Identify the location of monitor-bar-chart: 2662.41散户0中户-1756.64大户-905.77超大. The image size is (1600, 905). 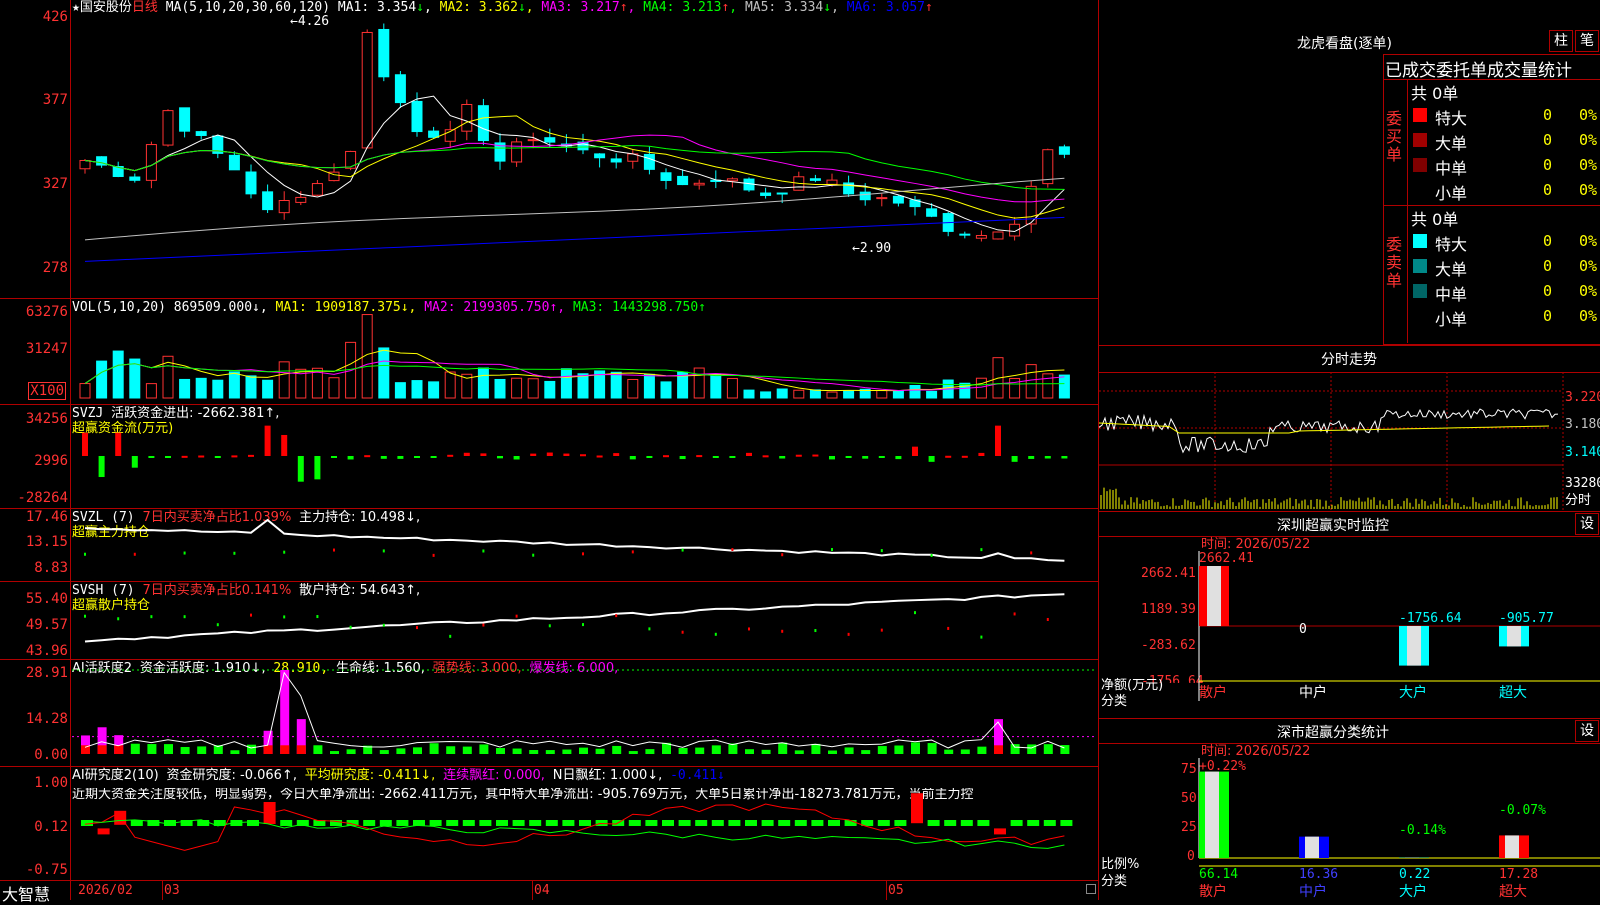
(1349, 614).